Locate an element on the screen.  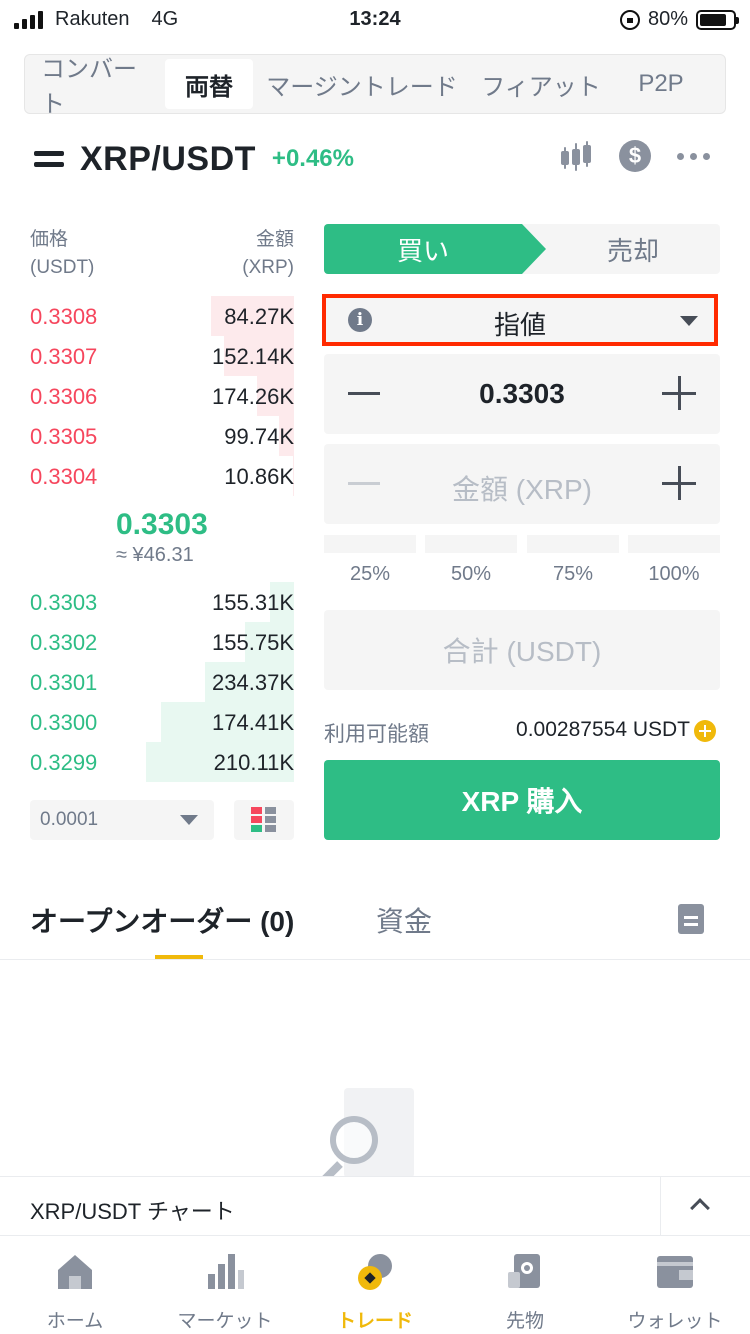
amount-stepper: 金額 (XRP) is located at coordinates (522, 484).